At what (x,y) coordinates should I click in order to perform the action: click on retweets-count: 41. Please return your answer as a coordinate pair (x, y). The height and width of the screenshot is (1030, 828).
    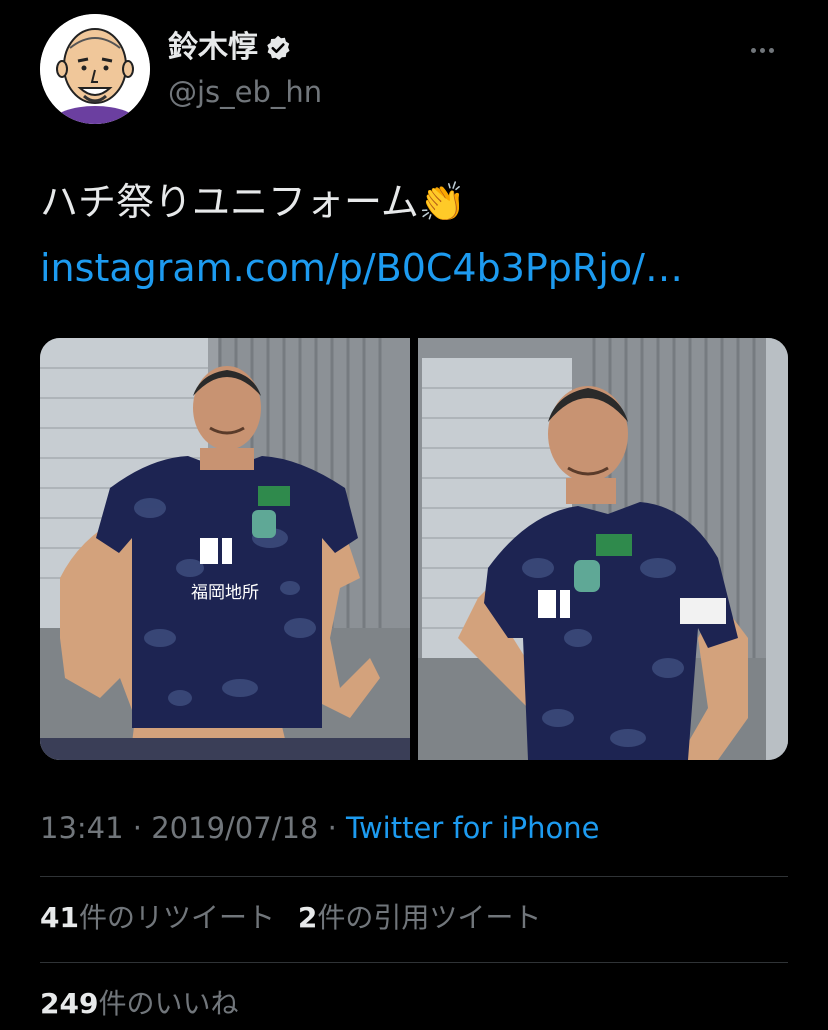
    Looking at the image, I should click on (59, 917).